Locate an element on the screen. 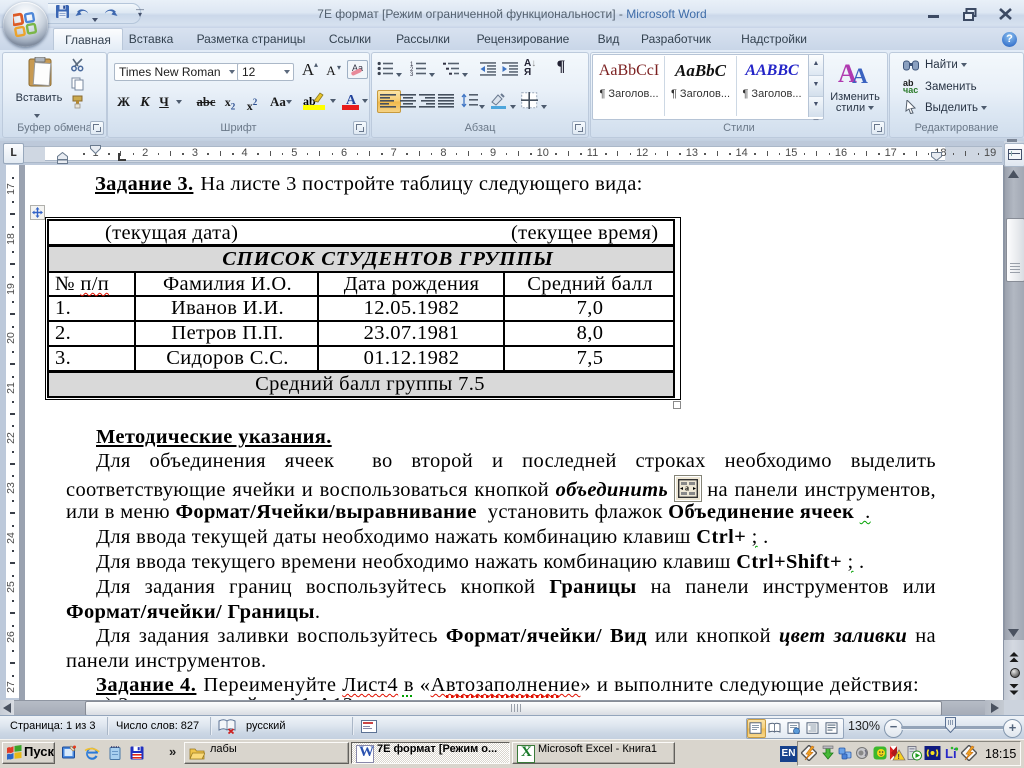 The height and width of the screenshot is (768, 1024). svg-text: a is located at coordinates (687, 488).